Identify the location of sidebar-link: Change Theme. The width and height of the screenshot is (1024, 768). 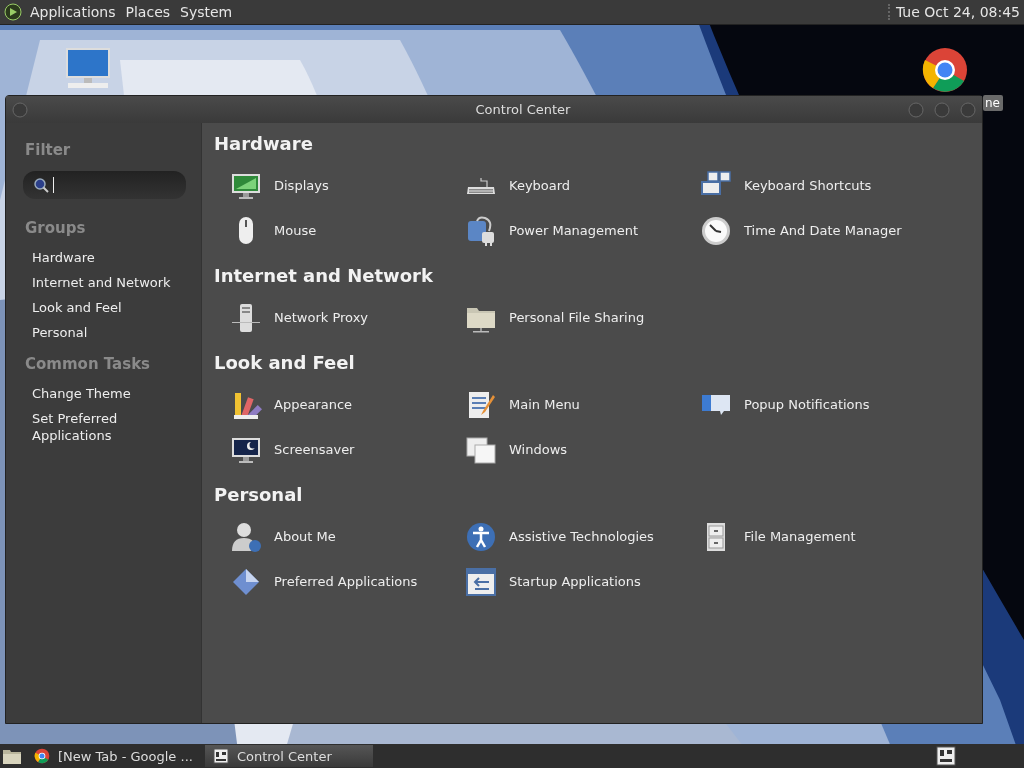
(102, 393).